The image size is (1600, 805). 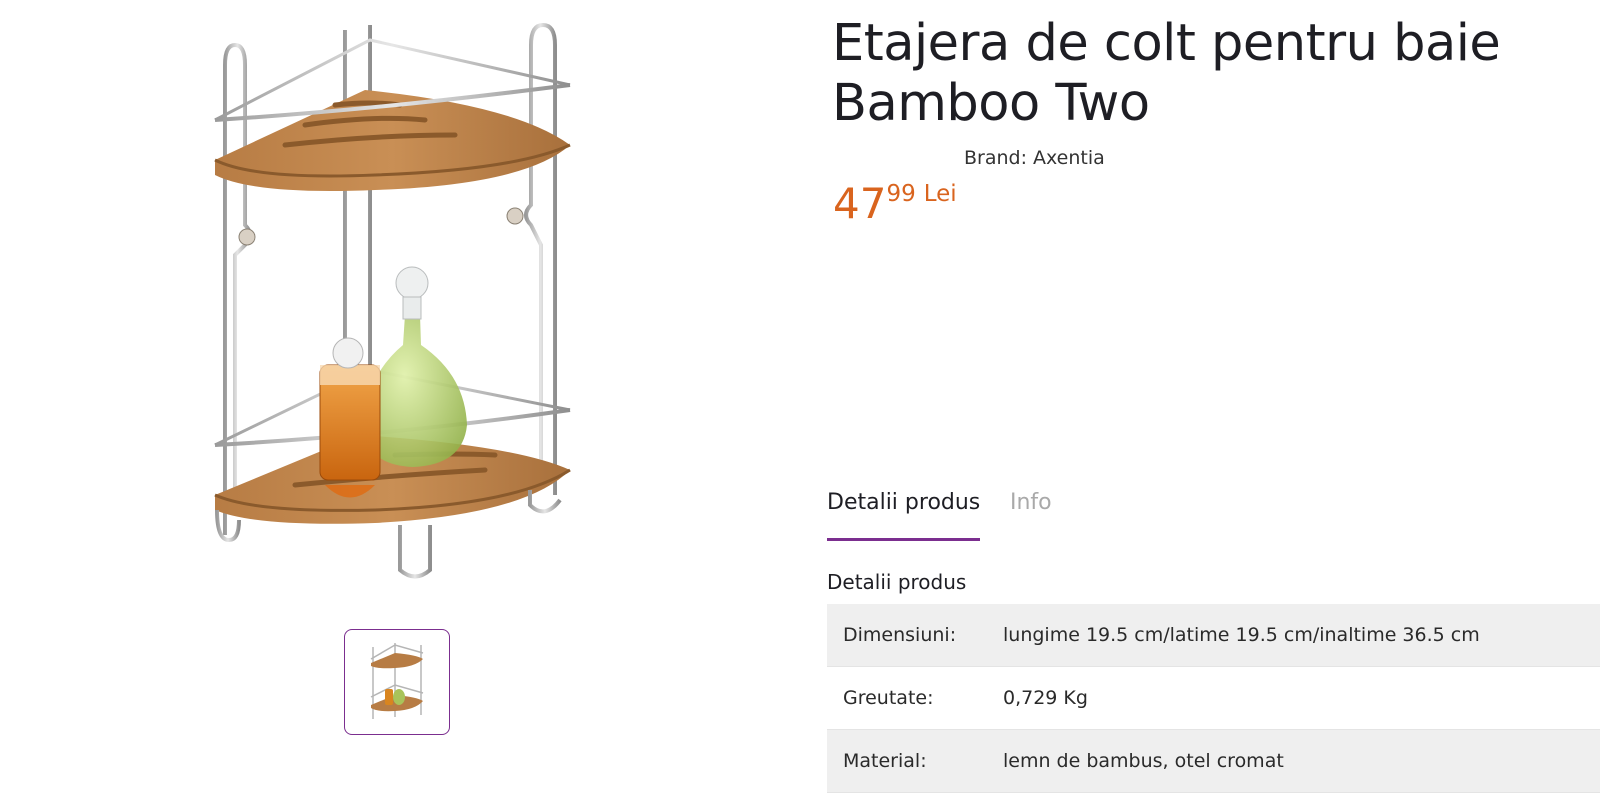 I want to click on table-row: Material: lemn de bambus, otel cromat, so click(x=1213, y=761).